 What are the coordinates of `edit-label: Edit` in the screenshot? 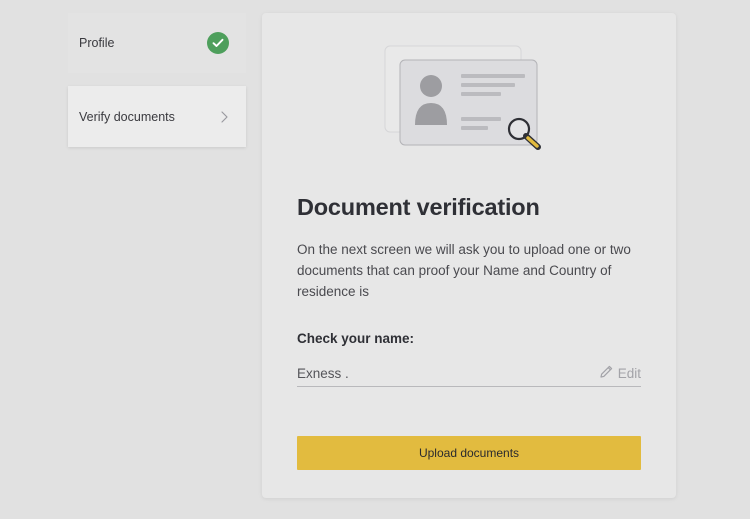 It's located at (629, 373).